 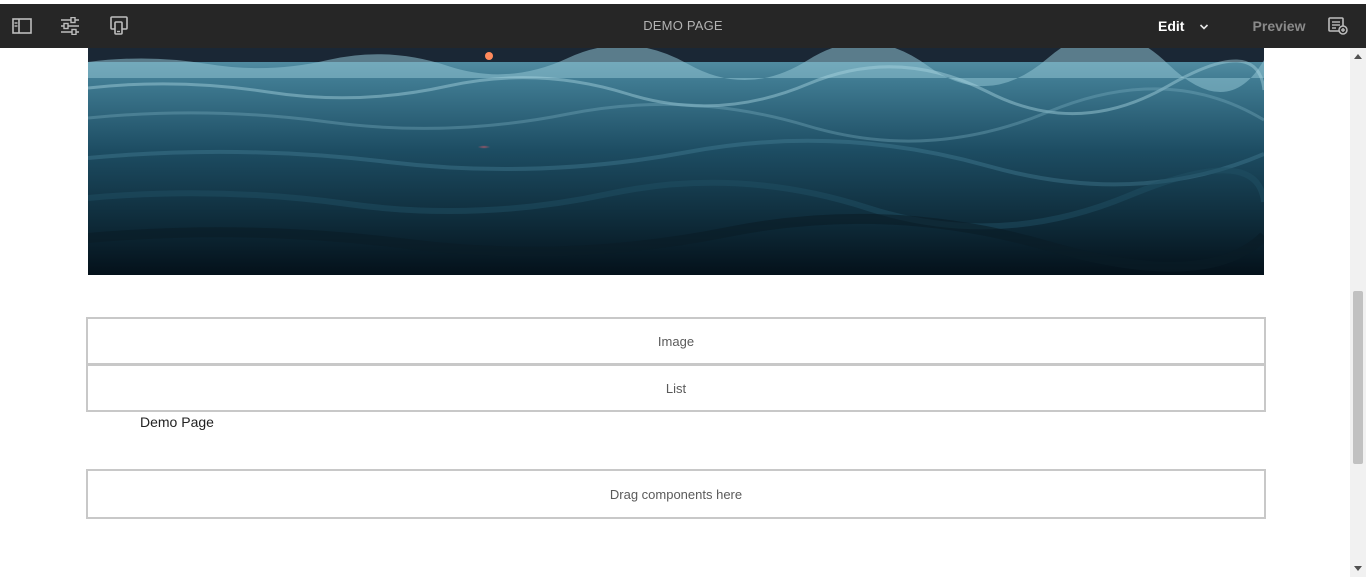 What do you see at coordinates (70, 26) in the screenshot?
I see `page-properties-icon` at bounding box center [70, 26].